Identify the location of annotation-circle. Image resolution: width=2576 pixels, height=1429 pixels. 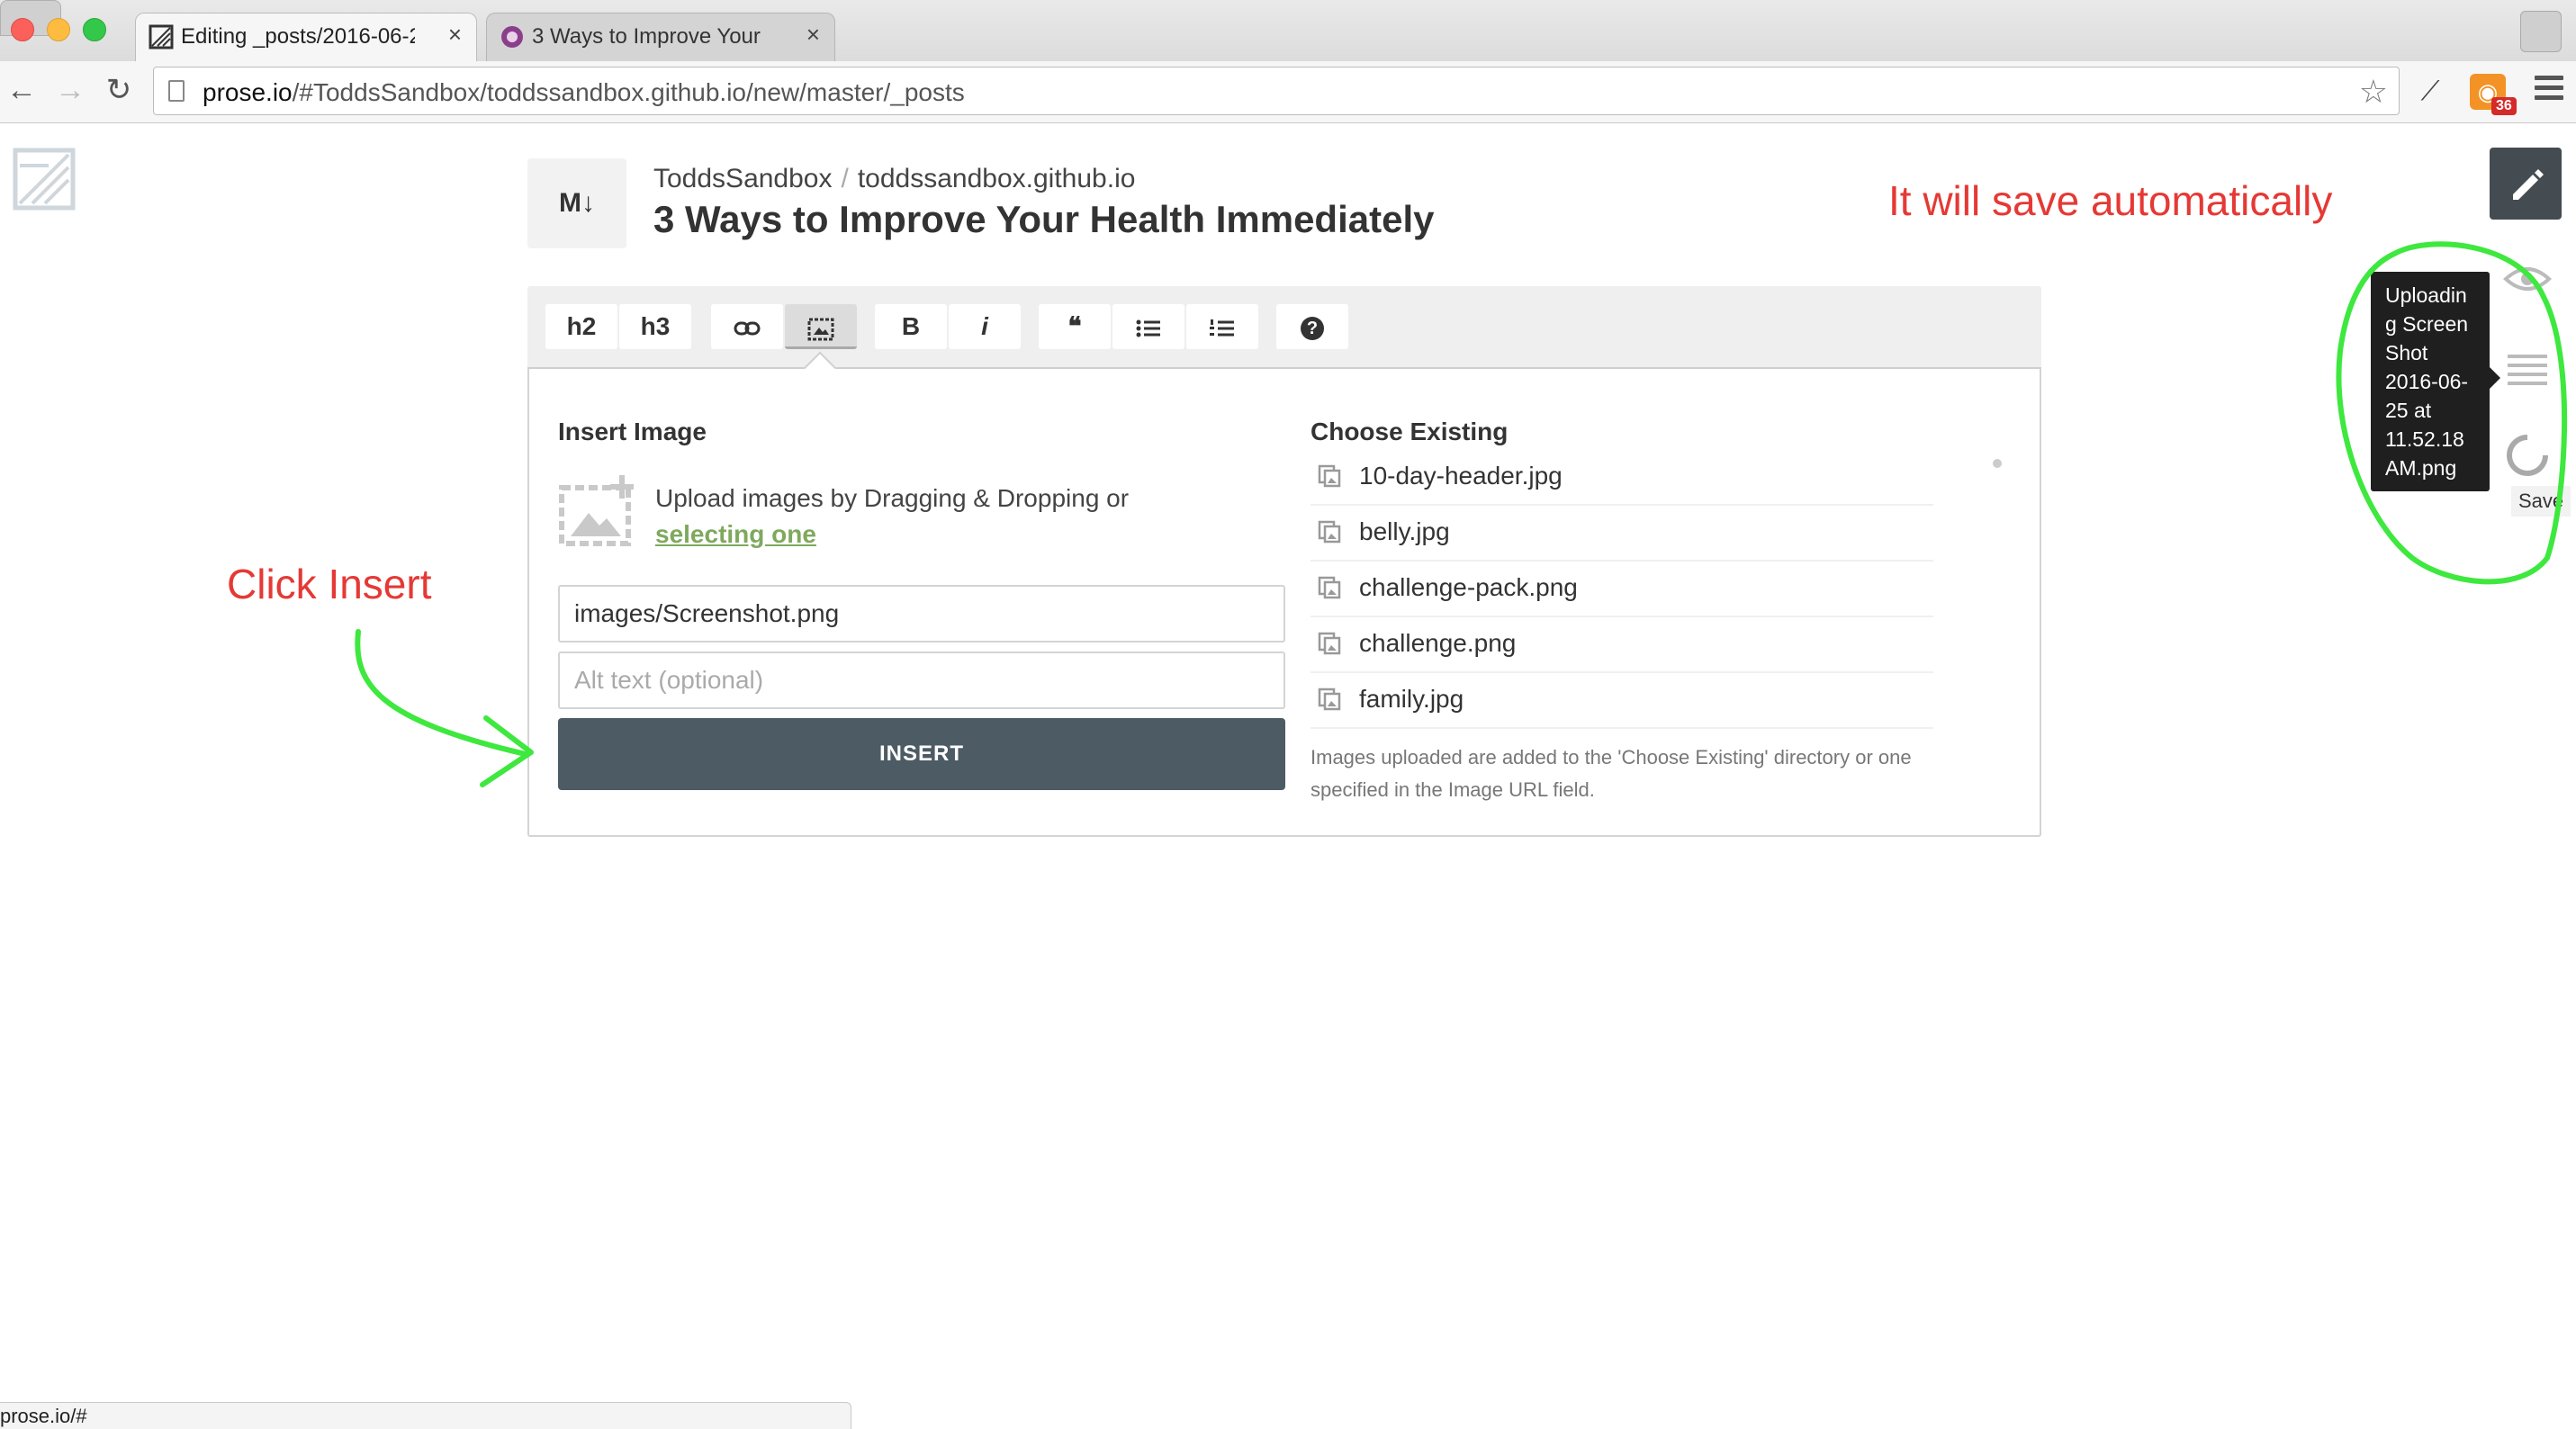
(2452, 413).